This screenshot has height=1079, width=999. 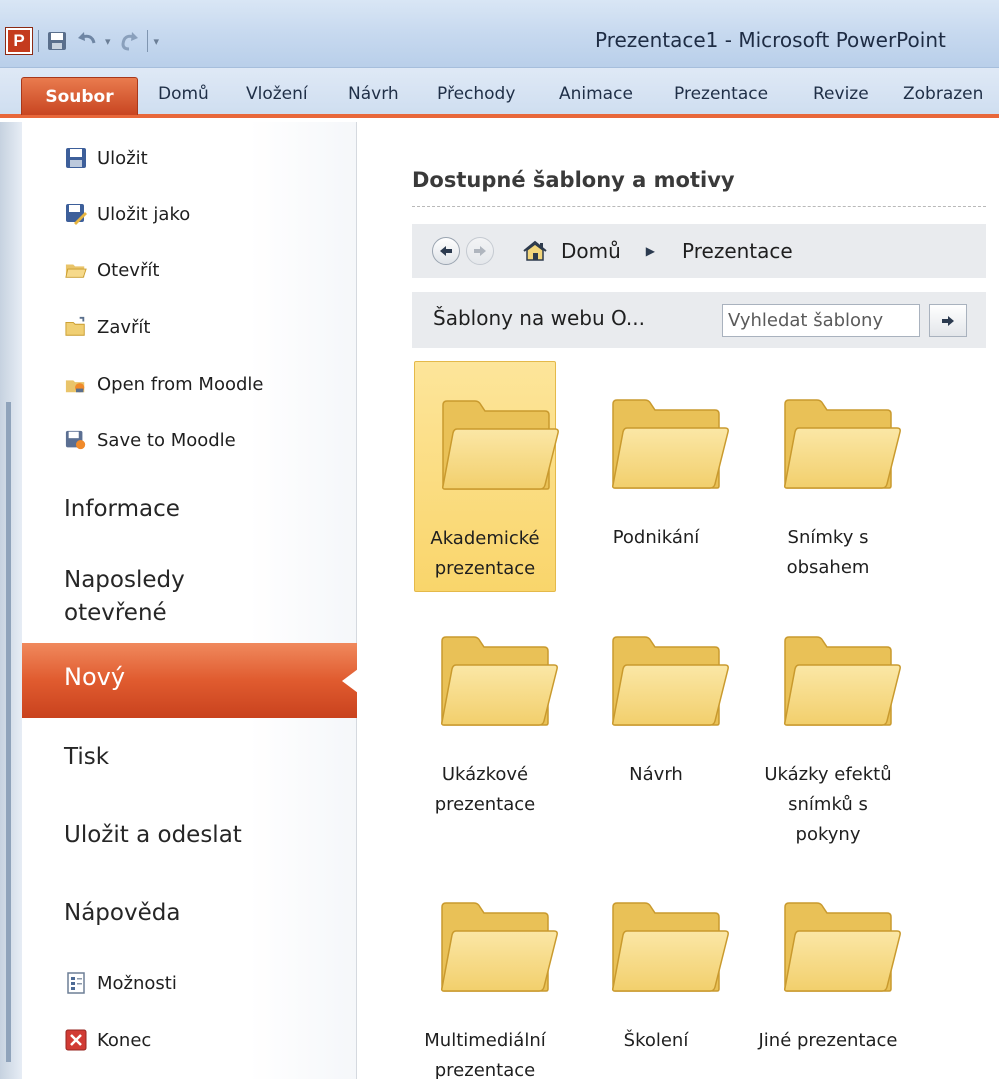 I want to click on back-arrow-icon, so click(x=446, y=251).